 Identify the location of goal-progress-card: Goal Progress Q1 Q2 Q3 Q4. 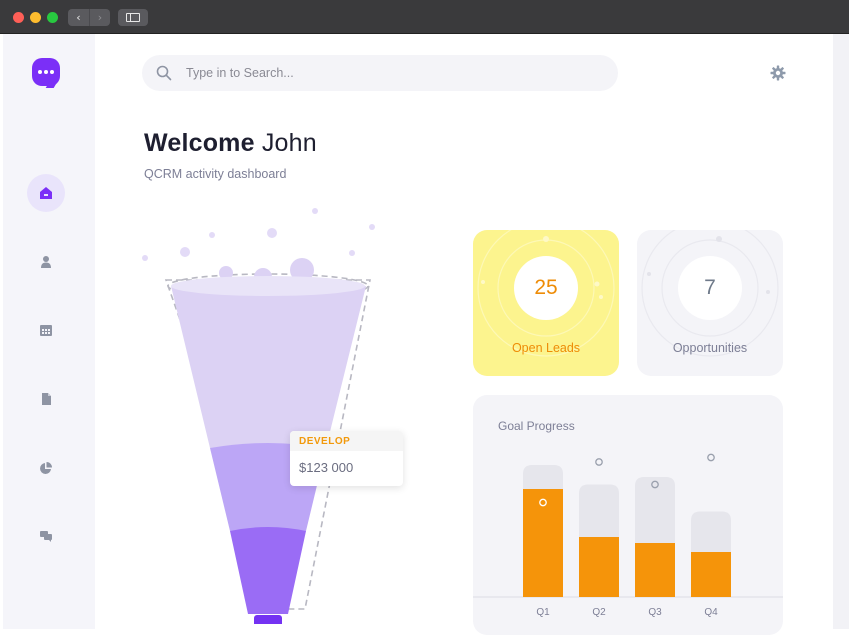
(628, 515).